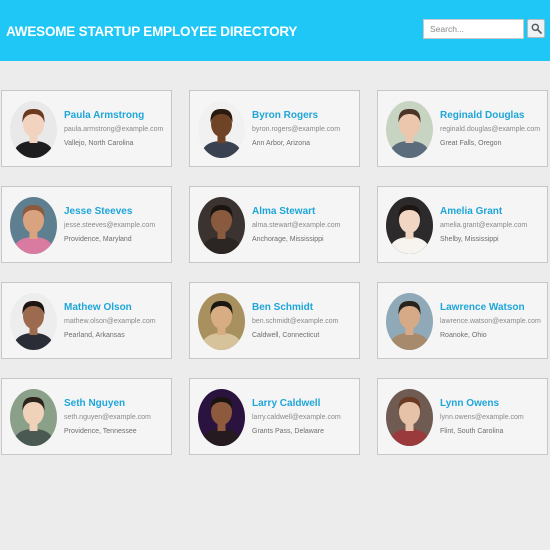  I want to click on search-button, so click(536, 28).